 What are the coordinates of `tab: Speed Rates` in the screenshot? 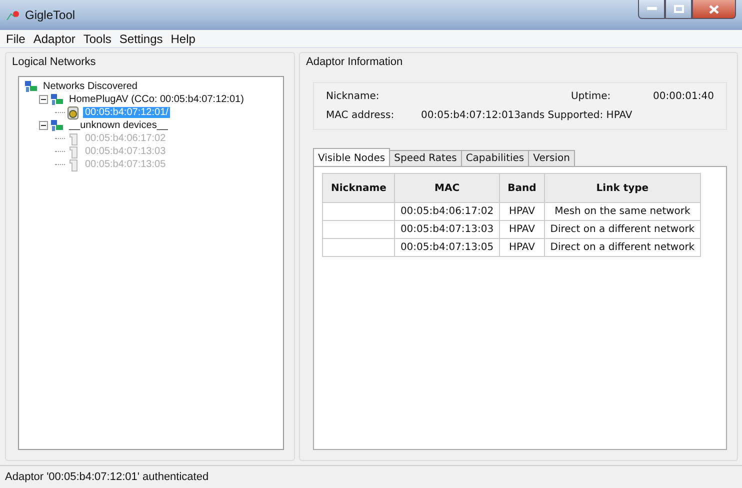 It's located at (425, 158).